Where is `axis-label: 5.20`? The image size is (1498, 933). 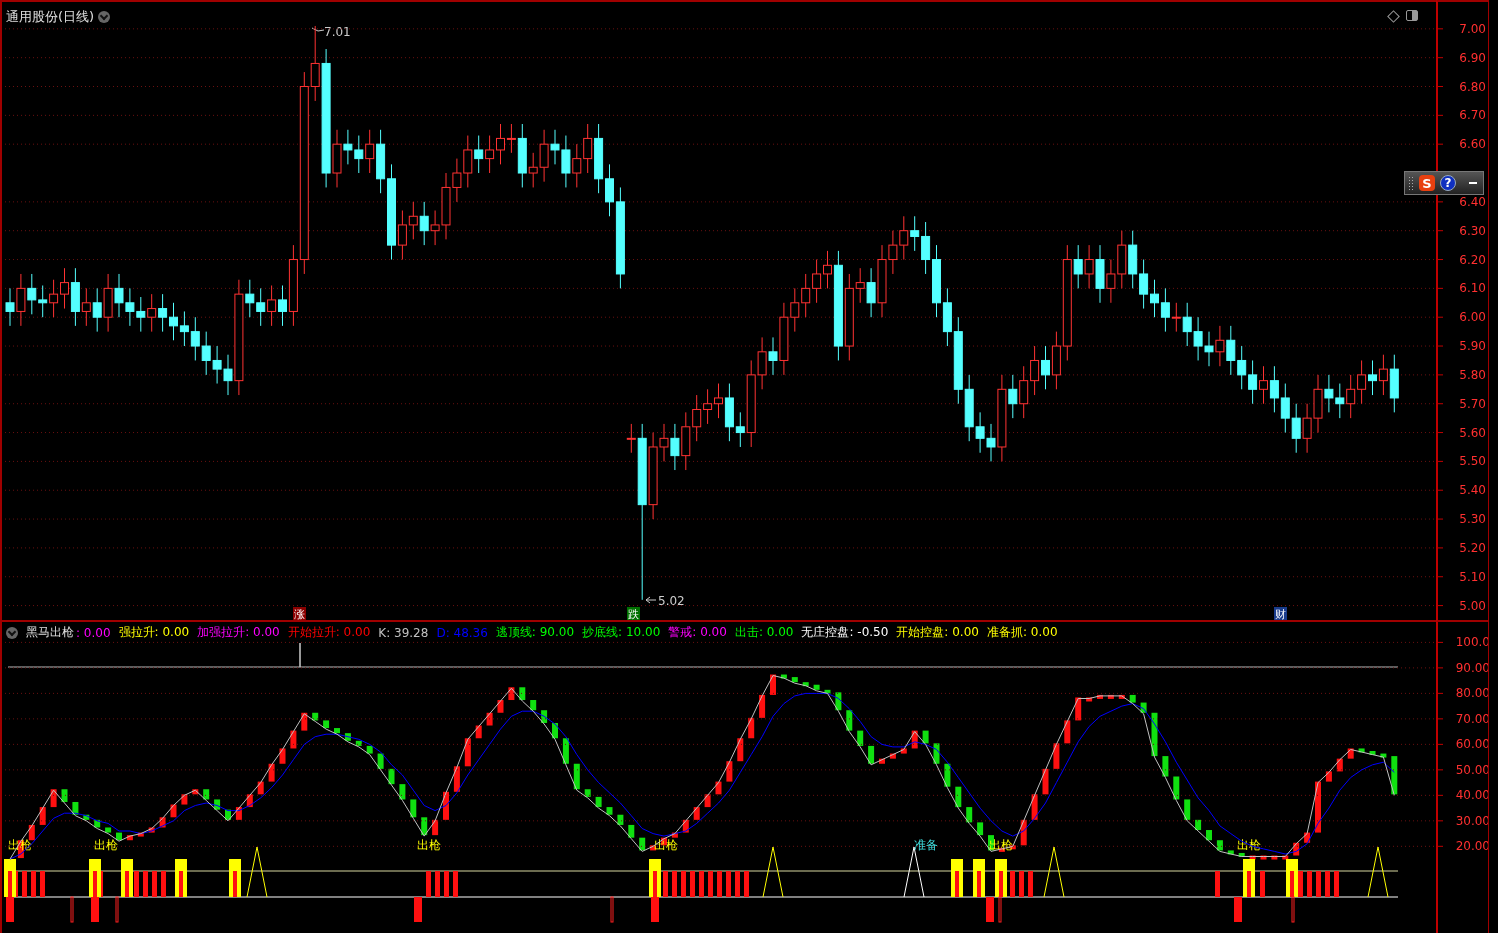 axis-label: 5.20 is located at coordinates (1472, 547).